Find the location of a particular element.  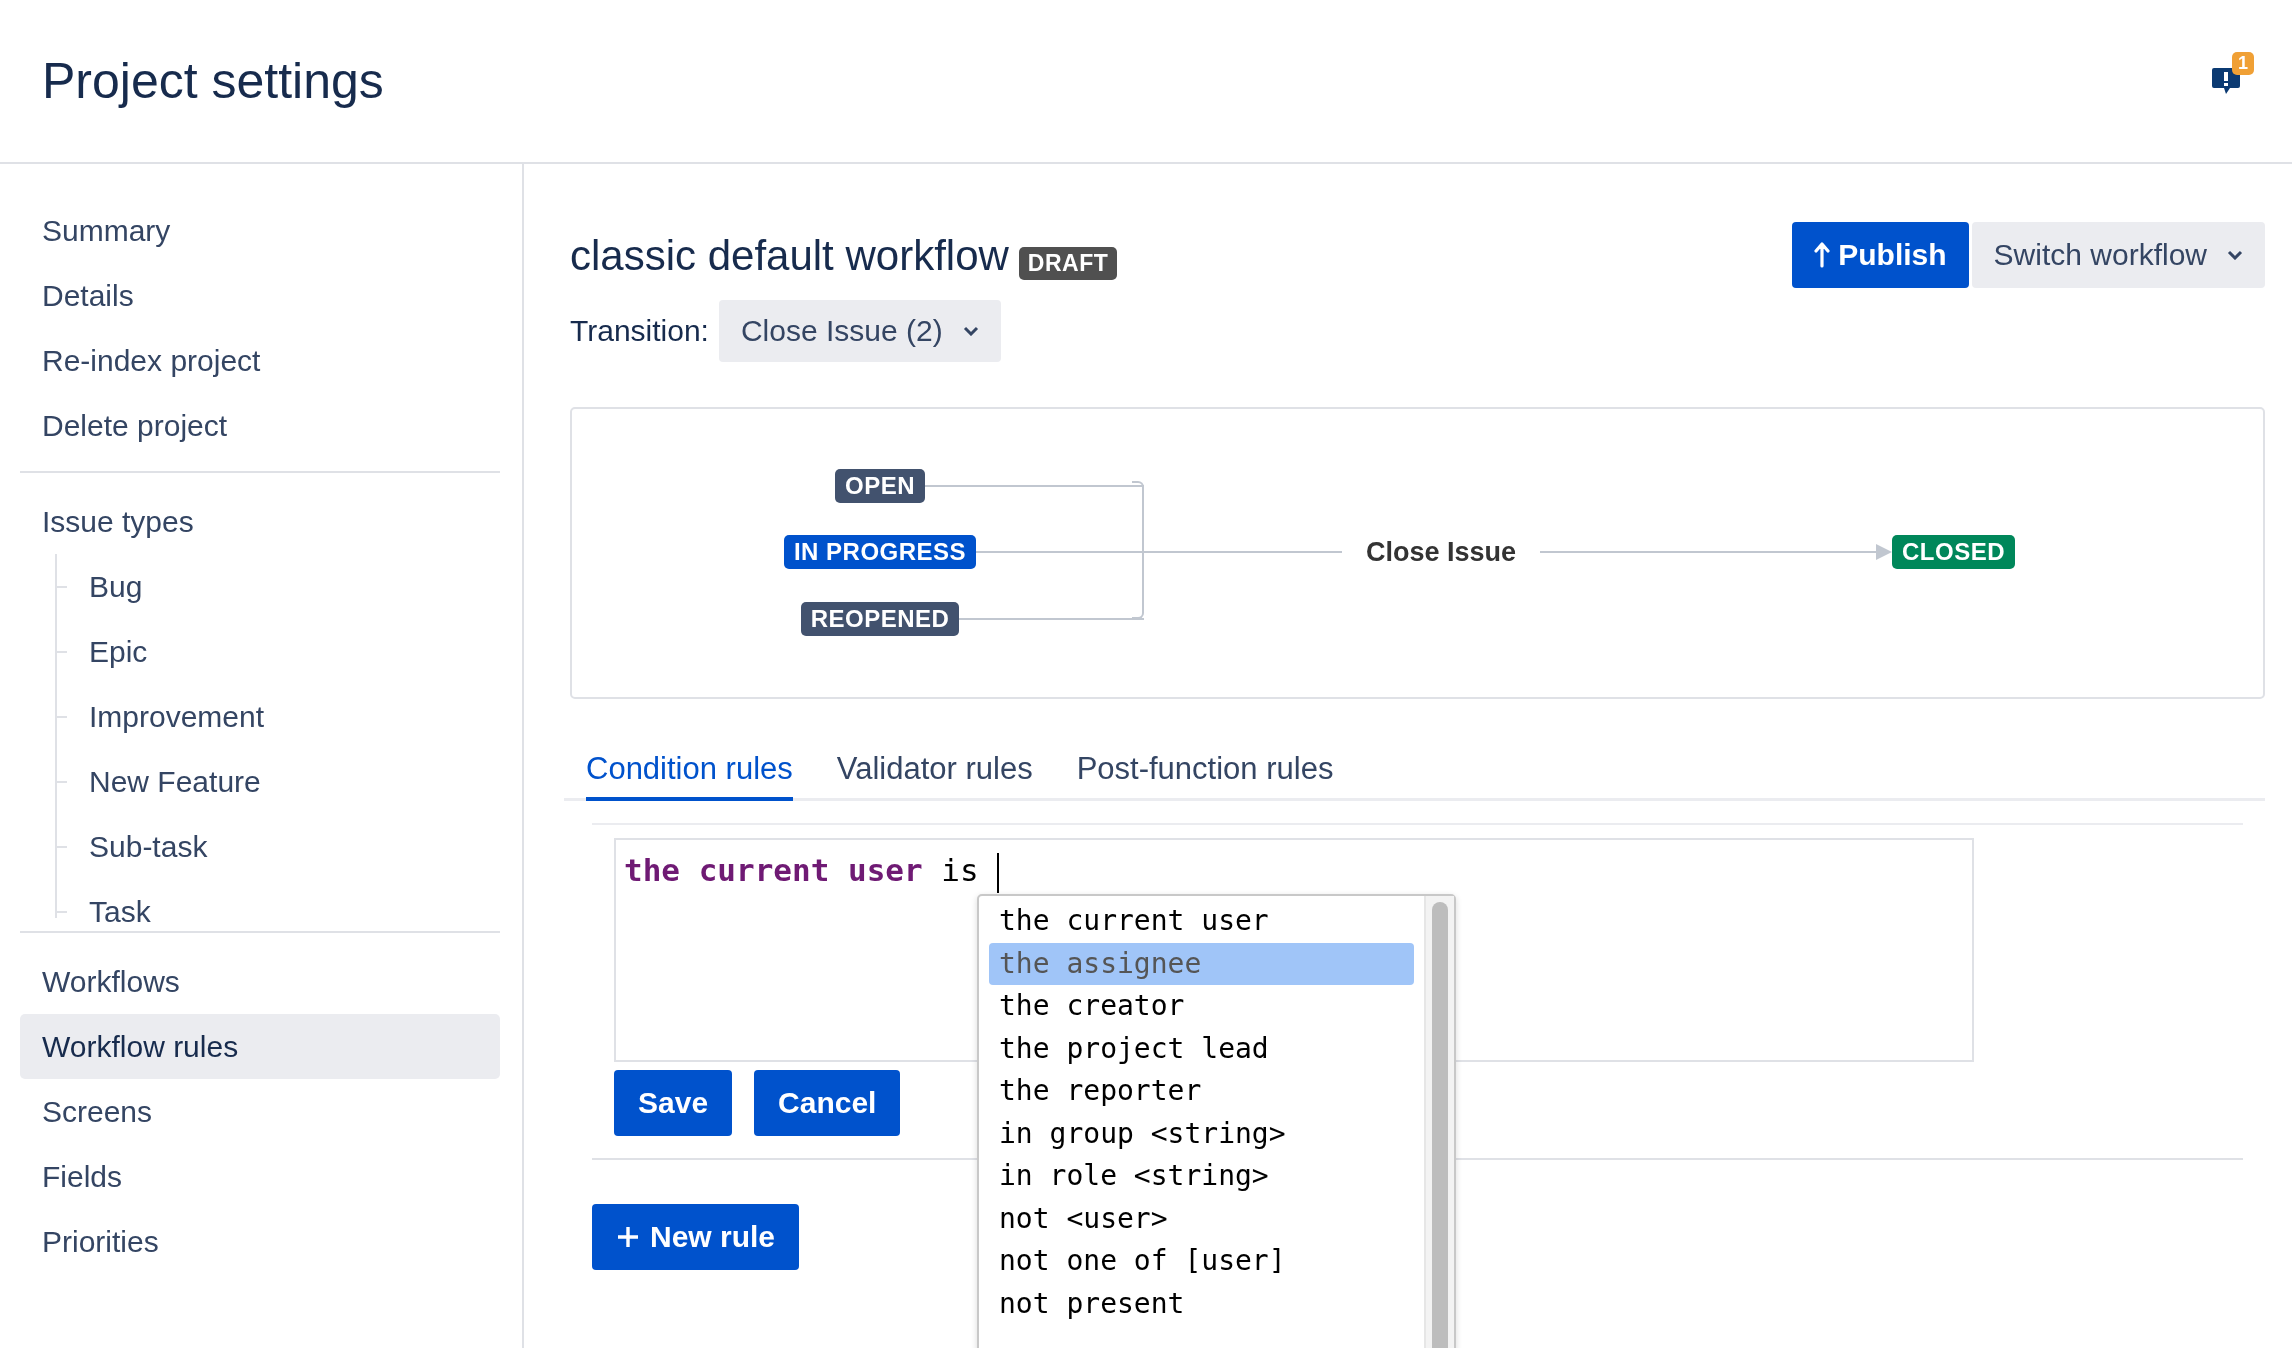

notification-badge: 1 is located at coordinates (2243, 63).